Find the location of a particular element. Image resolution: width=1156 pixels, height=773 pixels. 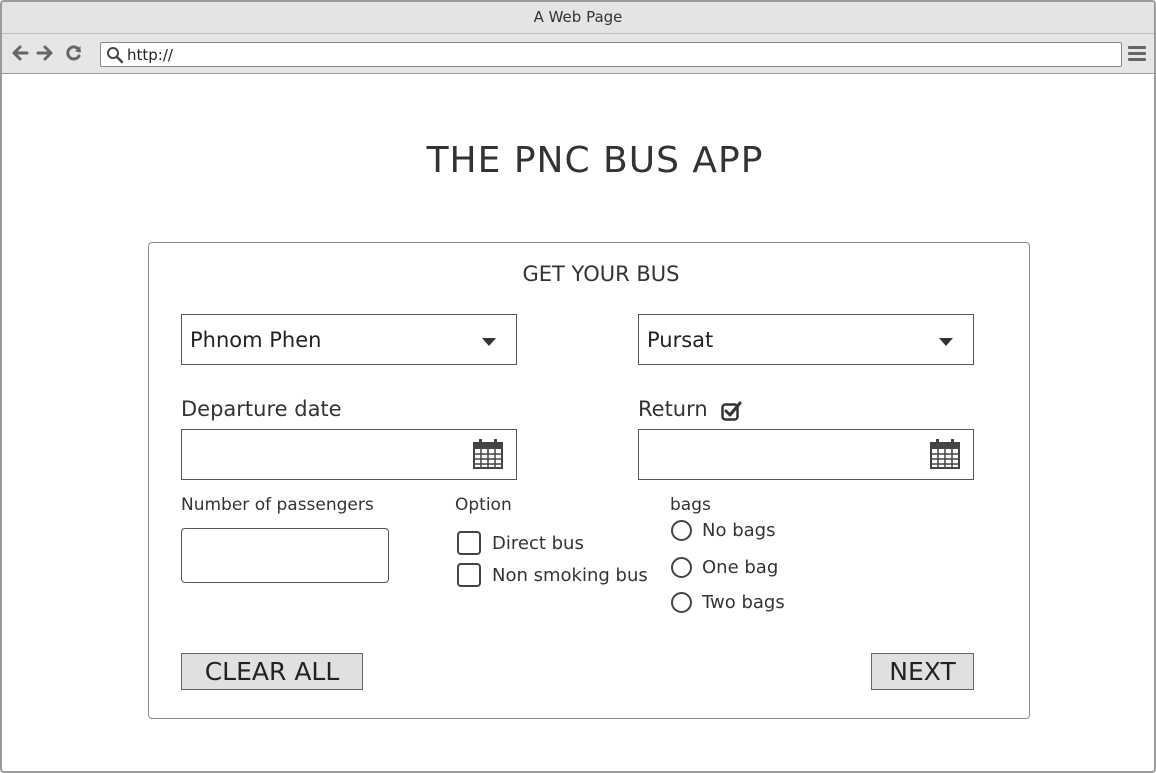

return-checkbox-checked-icon is located at coordinates (731, 410).